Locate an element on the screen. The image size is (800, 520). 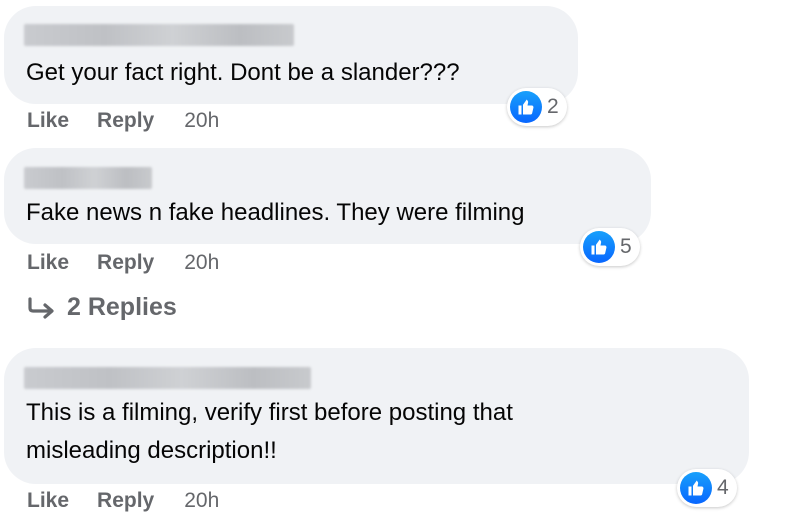
thumbs-up-icon is located at coordinates (696, 488).